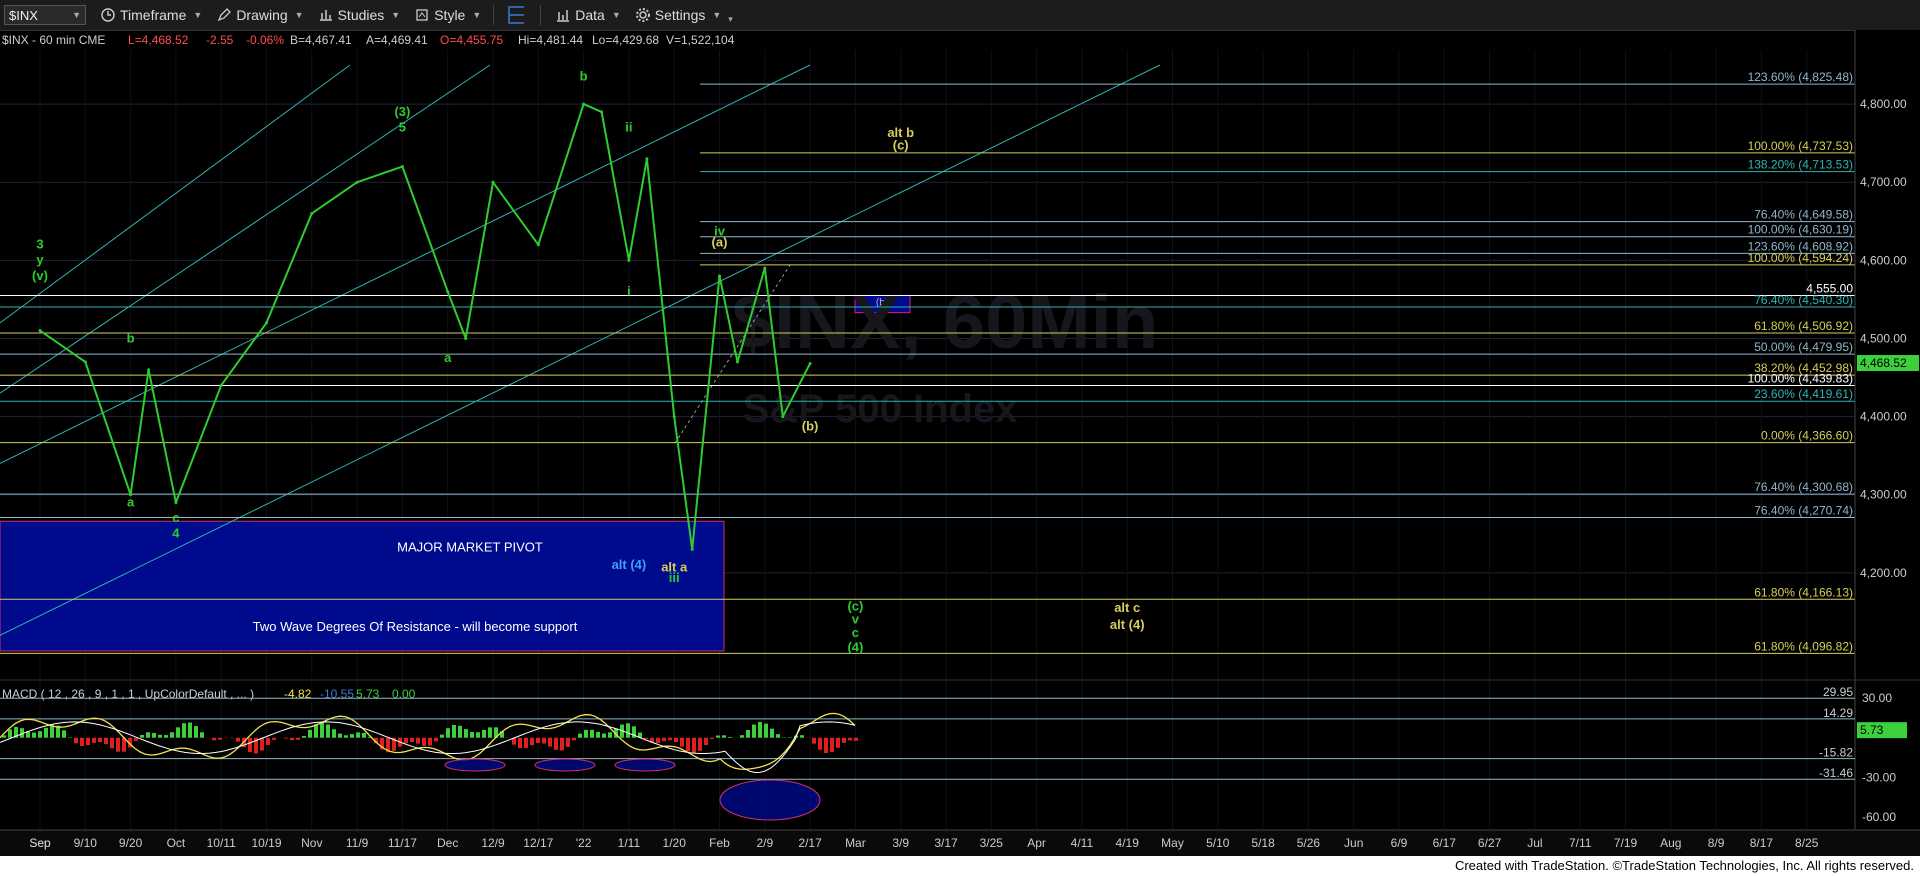 This screenshot has width=1920, height=876. Describe the element at coordinates (1534, 843) in the screenshot. I see `time-axis-tick: Jul` at that location.